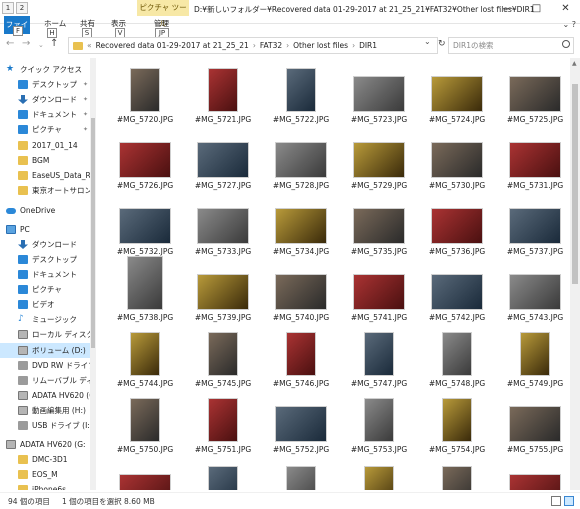 This screenshot has height=509, width=580. What do you see at coordinates (271, 45) in the screenshot?
I see `breadcrumb-segment-2: FAT32` at bounding box center [271, 45].